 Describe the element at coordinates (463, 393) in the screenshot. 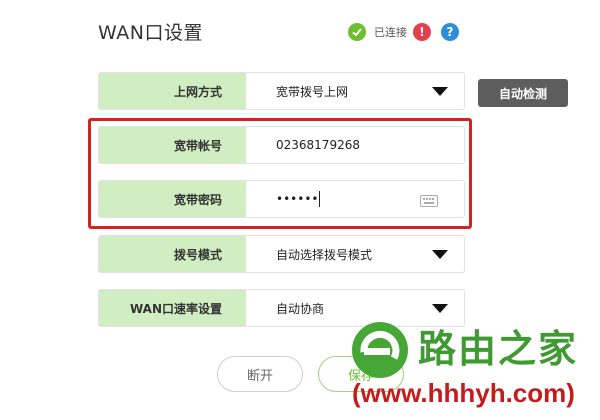

I see `watermark-url: (www.hhhyh.com)` at that location.